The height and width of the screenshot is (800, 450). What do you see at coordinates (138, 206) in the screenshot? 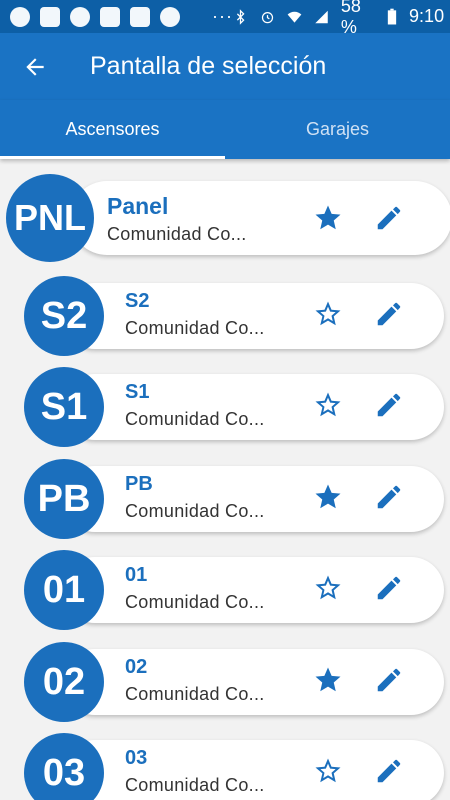
I see `item-name: Panel` at bounding box center [138, 206].